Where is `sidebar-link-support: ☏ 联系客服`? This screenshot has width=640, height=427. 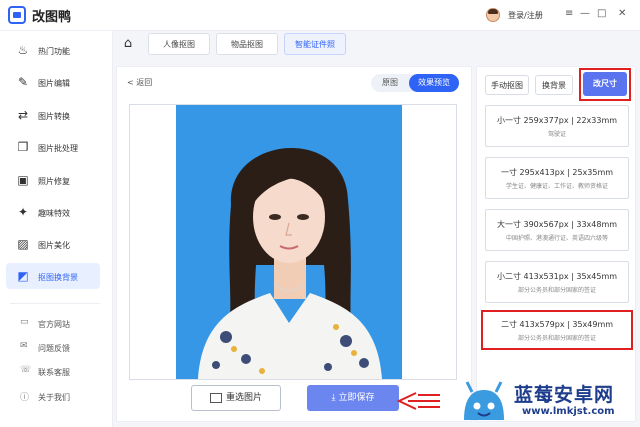
sidebar-link-support: ☏ 联系客服 is located at coordinates (53, 371).